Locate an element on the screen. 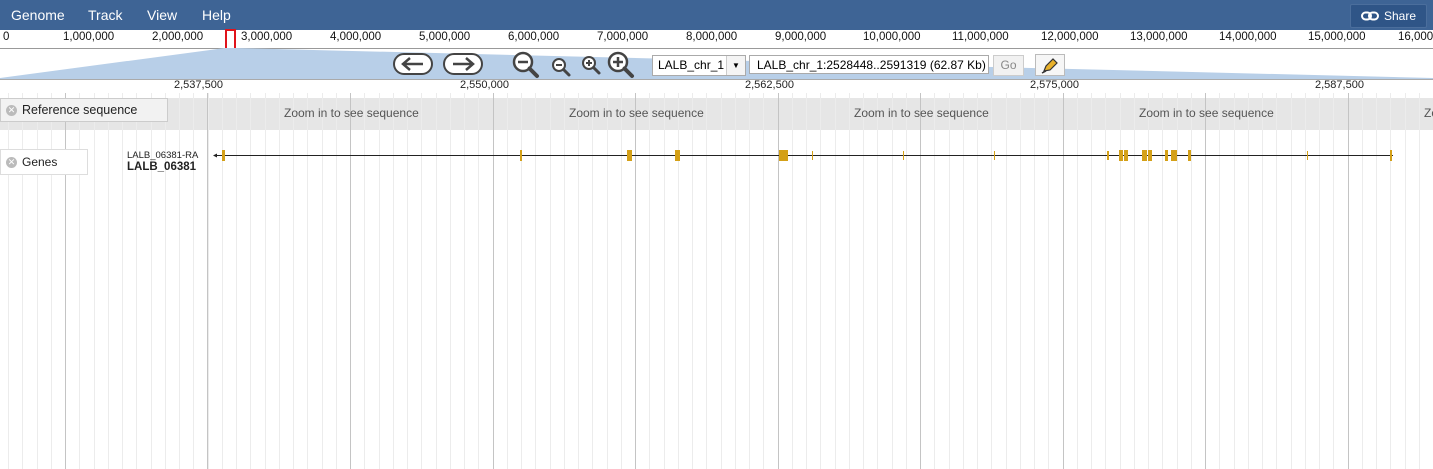 This screenshot has height=469, width=1433. zoom-in-big-button is located at coordinates (621, 65).